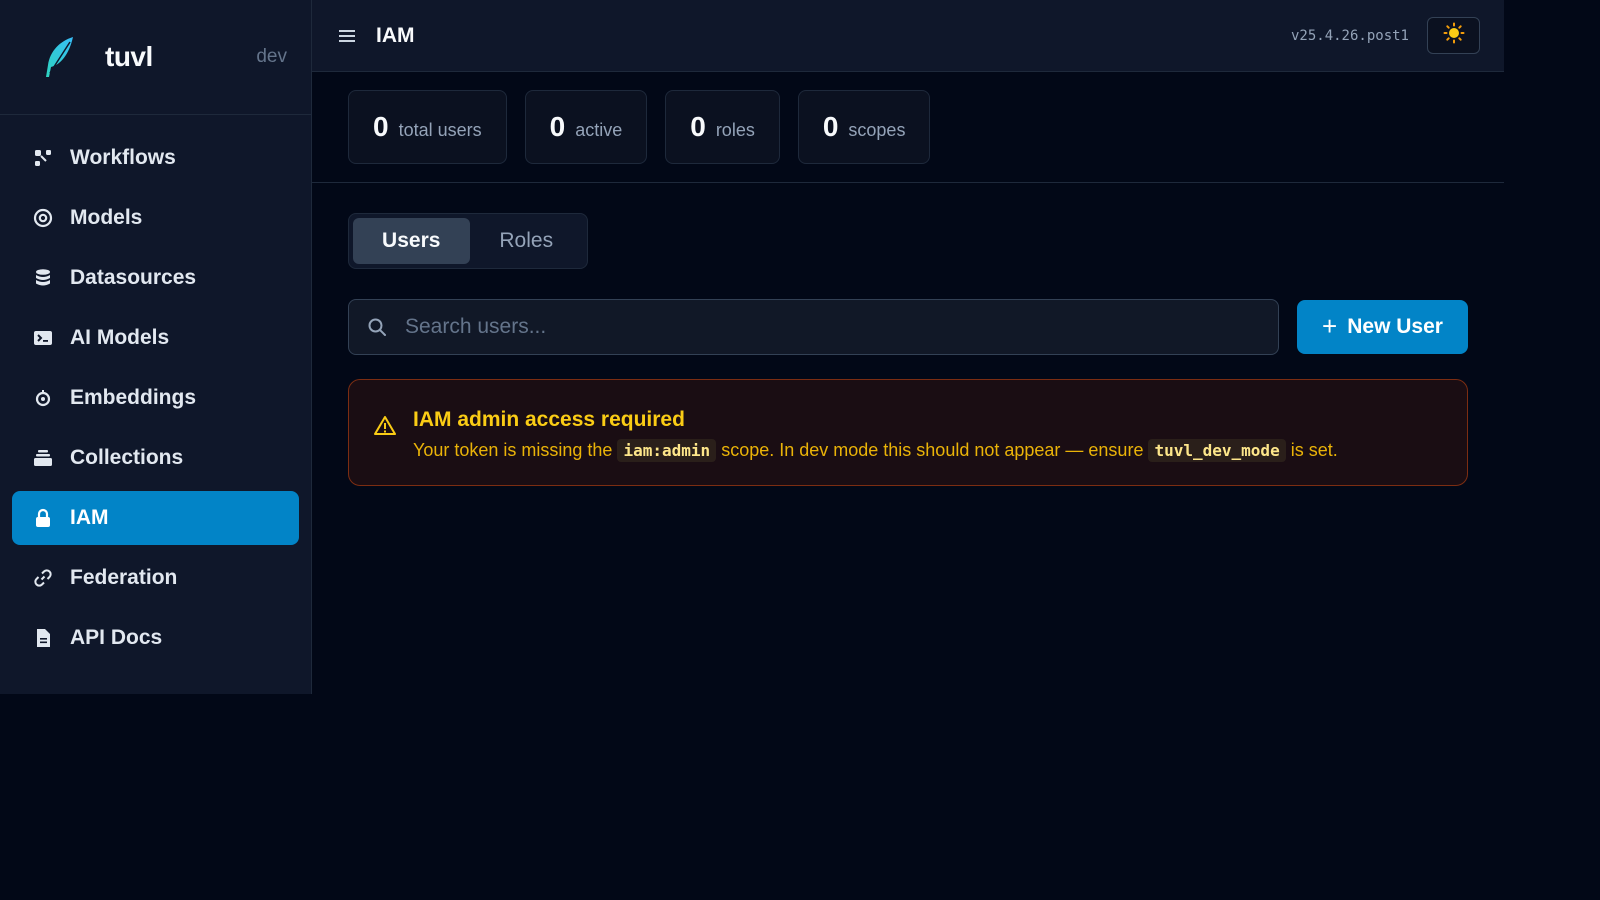 This screenshot has width=1600, height=900. What do you see at coordinates (735, 130) in the screenshot?
I see `stat-label: roles` at bounding box center [735, 130].